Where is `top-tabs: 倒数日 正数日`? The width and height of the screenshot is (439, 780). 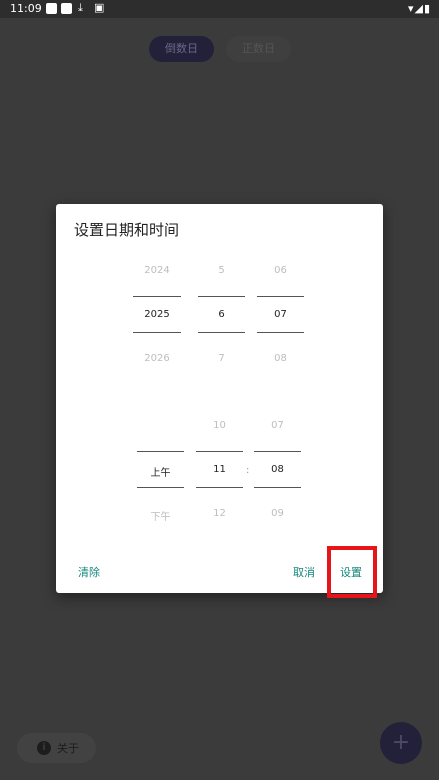 top-tabs: 倒数日 正数日 is located at coordinates (219, 49).